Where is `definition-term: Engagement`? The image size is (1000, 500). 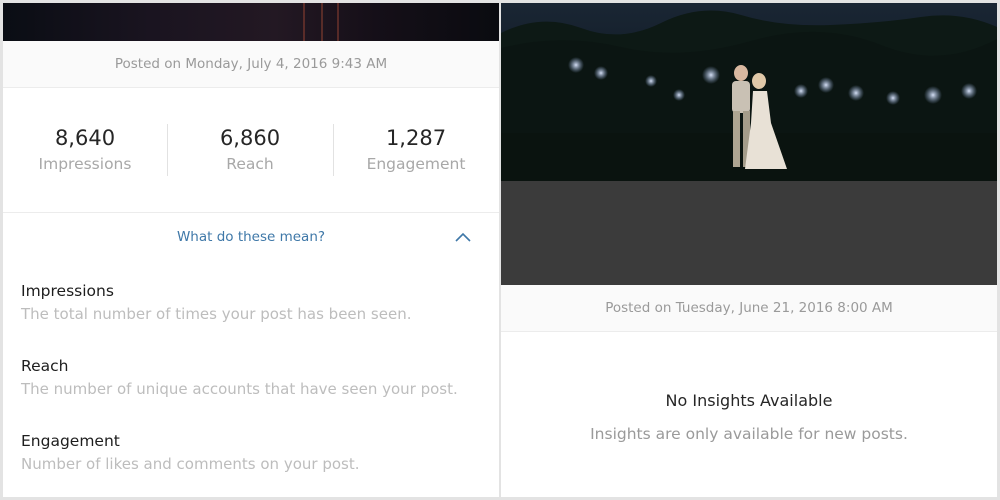 definition-term: Engagement is located at coordinates (70, 441).